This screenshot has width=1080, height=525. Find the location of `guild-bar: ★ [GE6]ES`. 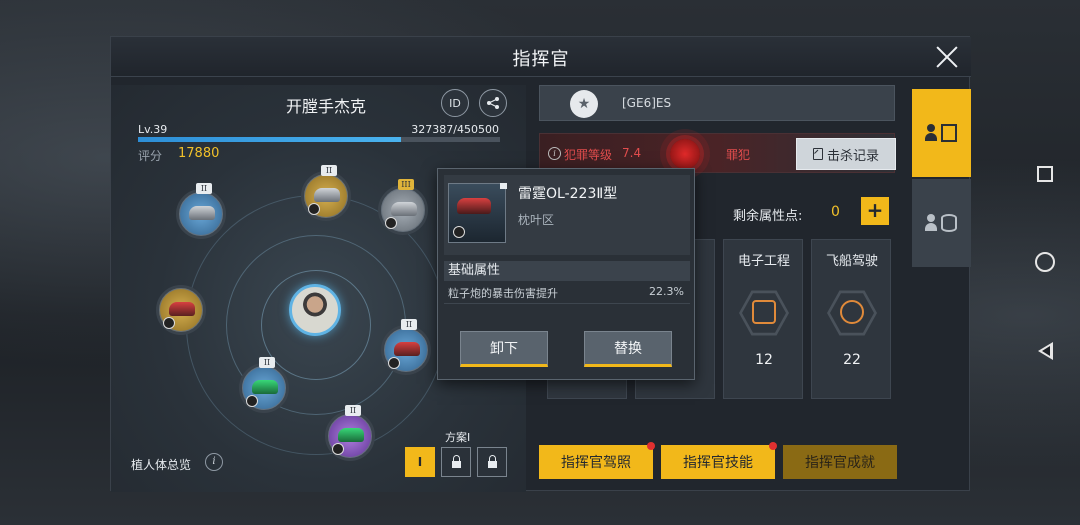

guild-bar: ★ [GE6]ES is located at coordinates (717, 103).